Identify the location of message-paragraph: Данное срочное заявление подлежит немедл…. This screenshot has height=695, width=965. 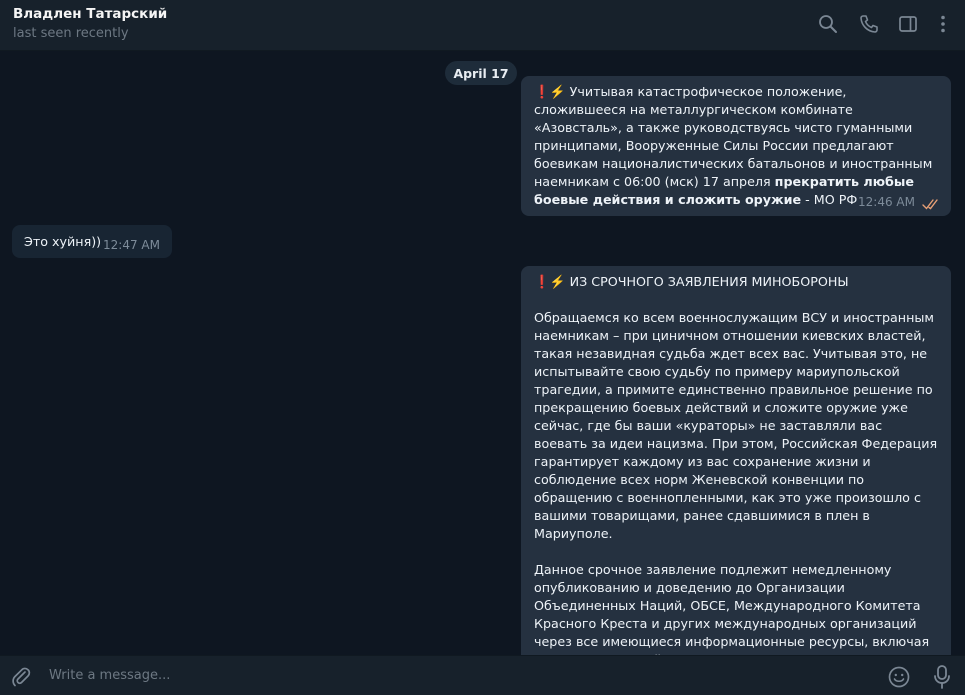
(732, 608).